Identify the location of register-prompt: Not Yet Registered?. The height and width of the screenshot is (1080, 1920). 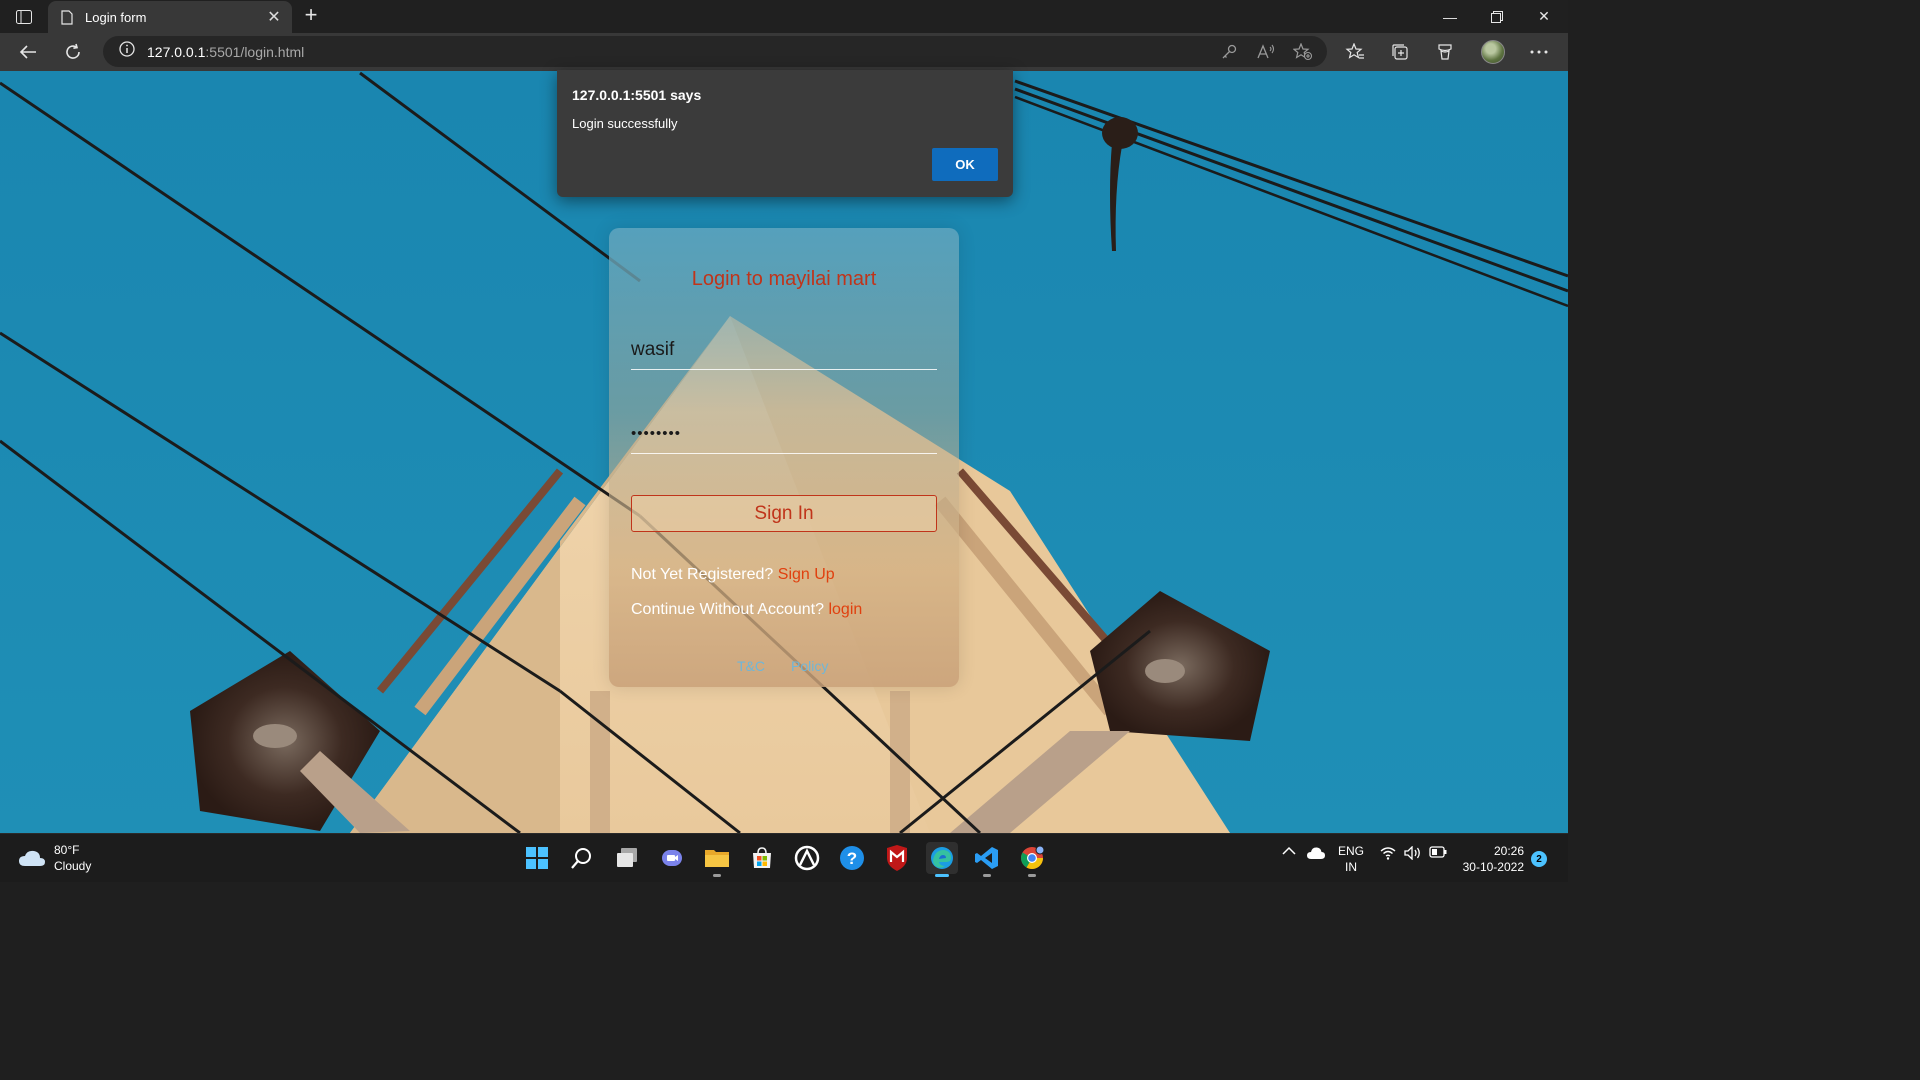
(702, 574).